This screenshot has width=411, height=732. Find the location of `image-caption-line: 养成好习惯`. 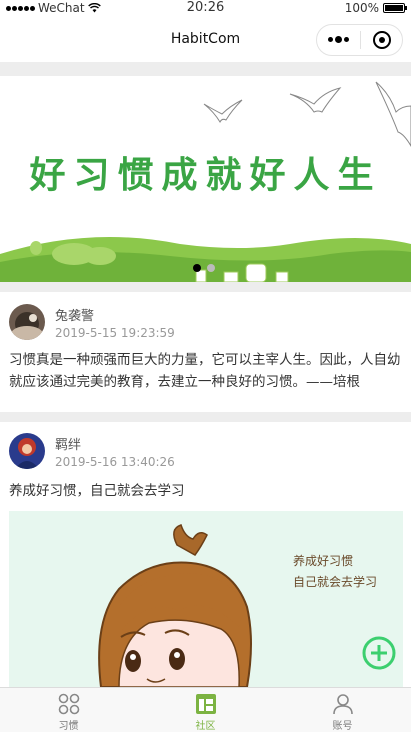

image-caption-line: 养成好习惯 is located at coordinates (323, 561).